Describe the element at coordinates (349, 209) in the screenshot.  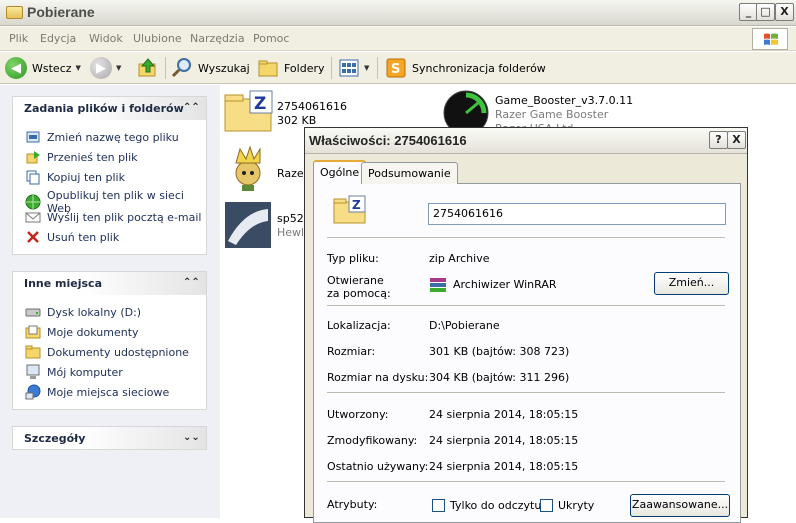
I see `zip-folder-icon: Z` at that location.